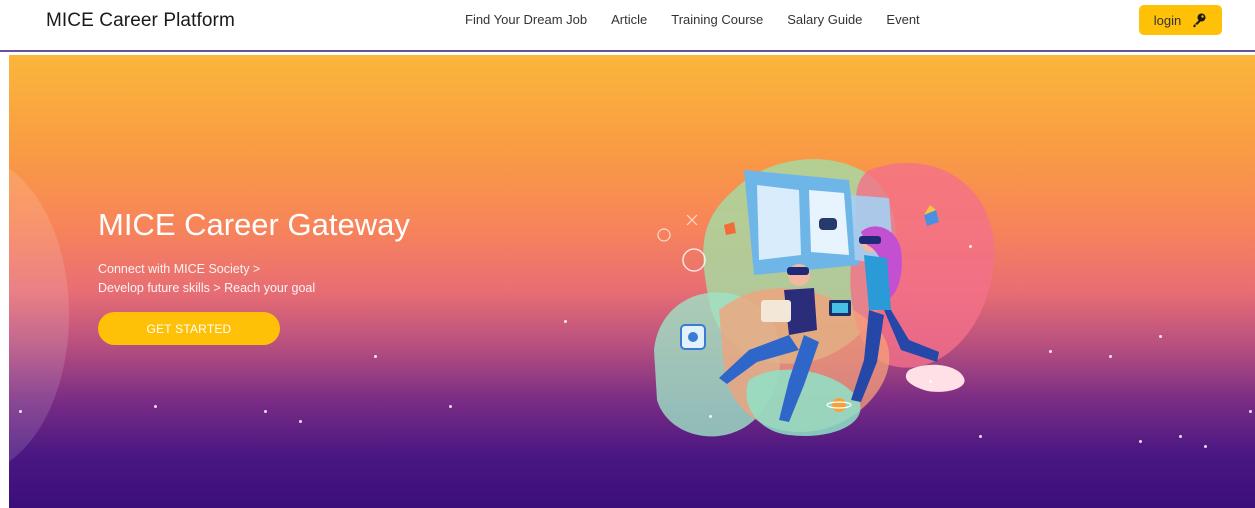 Image resolution: width=1255 pixels, height=508 pixels. Describe the element at coordinates (39, 315) in the screenshot. I see `decorative-halo` at that location.